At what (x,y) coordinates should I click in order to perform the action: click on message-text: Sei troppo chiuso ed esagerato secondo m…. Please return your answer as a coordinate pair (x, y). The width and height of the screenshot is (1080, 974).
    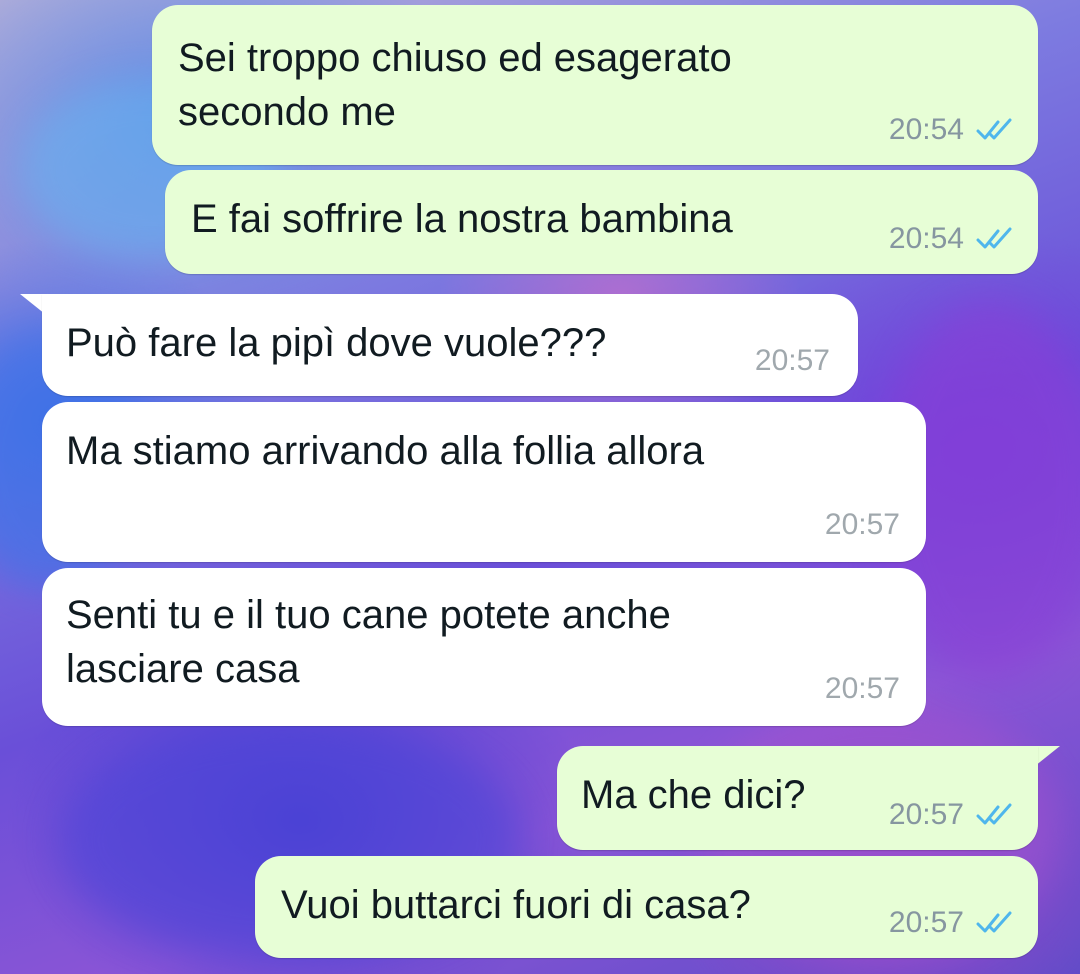
    Looking at the image, I should click on (455, 85).